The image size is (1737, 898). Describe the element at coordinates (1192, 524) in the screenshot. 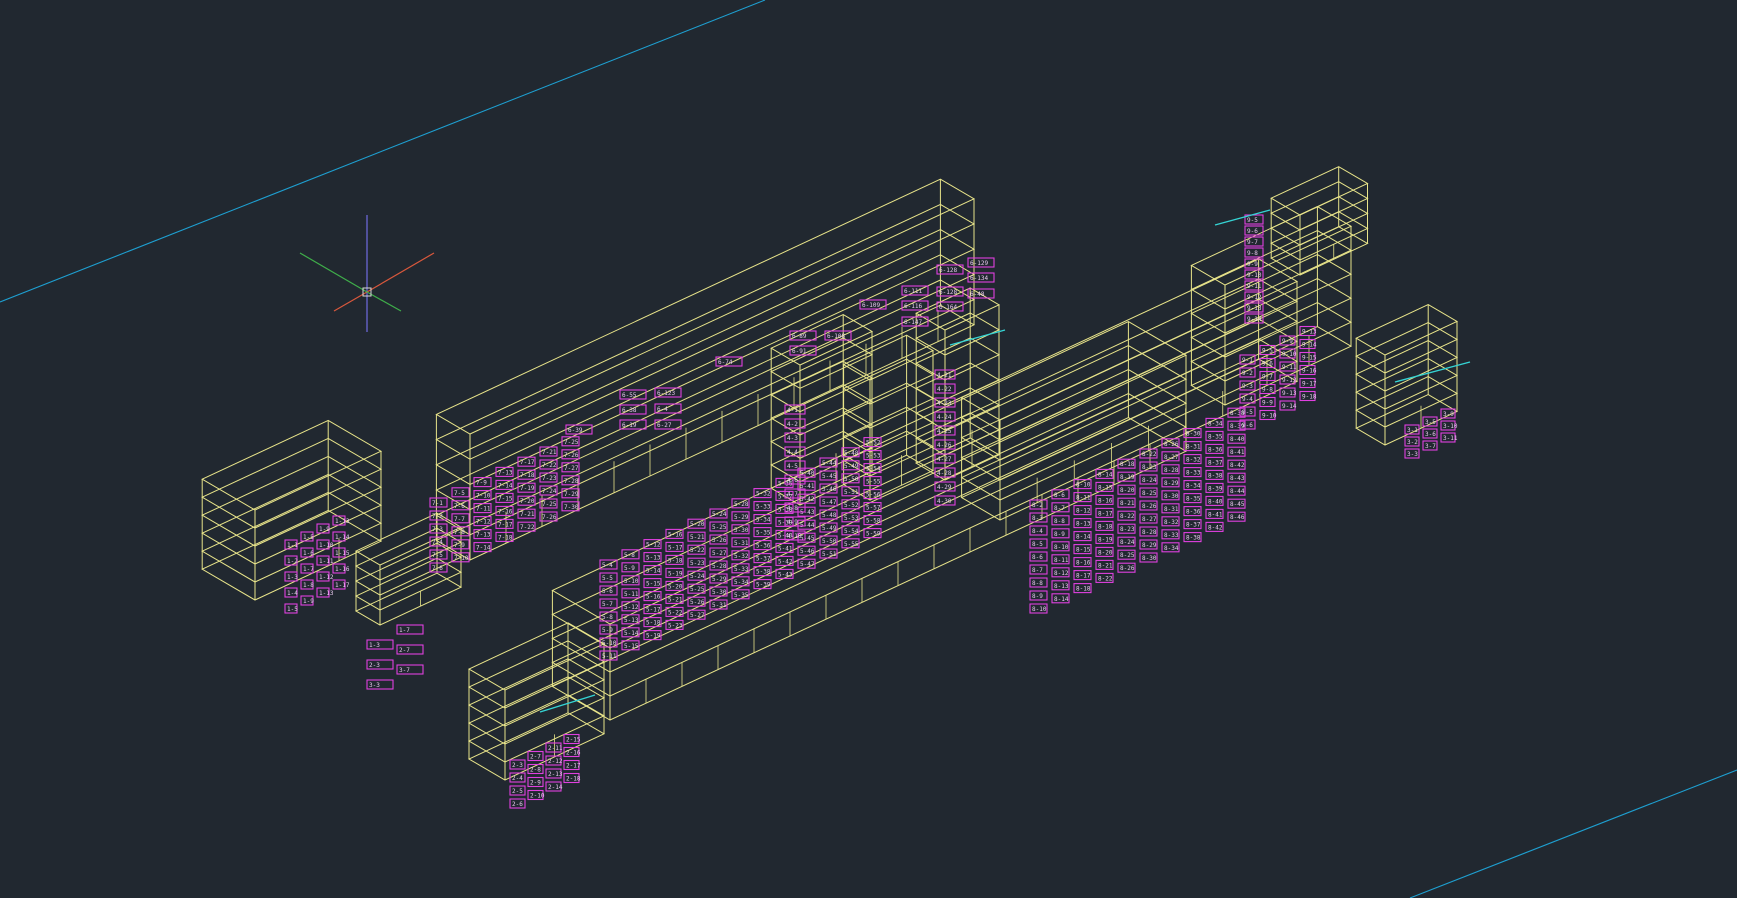

I see `room-tag: 8-37` at that location.